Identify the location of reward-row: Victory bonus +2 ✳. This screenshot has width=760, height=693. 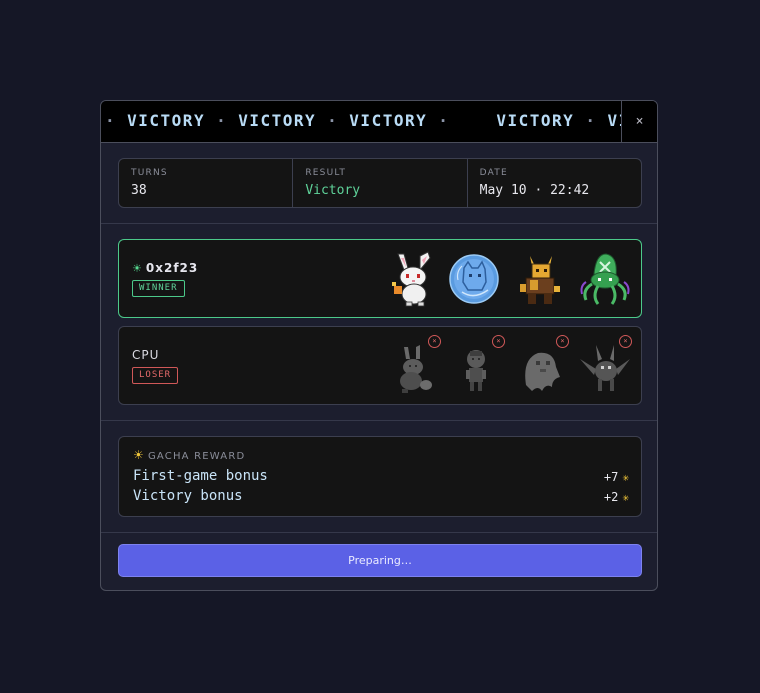
(381, 498).